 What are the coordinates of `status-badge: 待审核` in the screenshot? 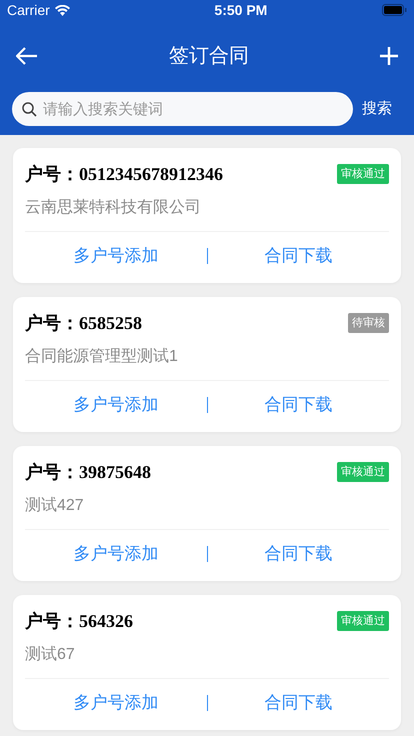 It's located at (368, 323).